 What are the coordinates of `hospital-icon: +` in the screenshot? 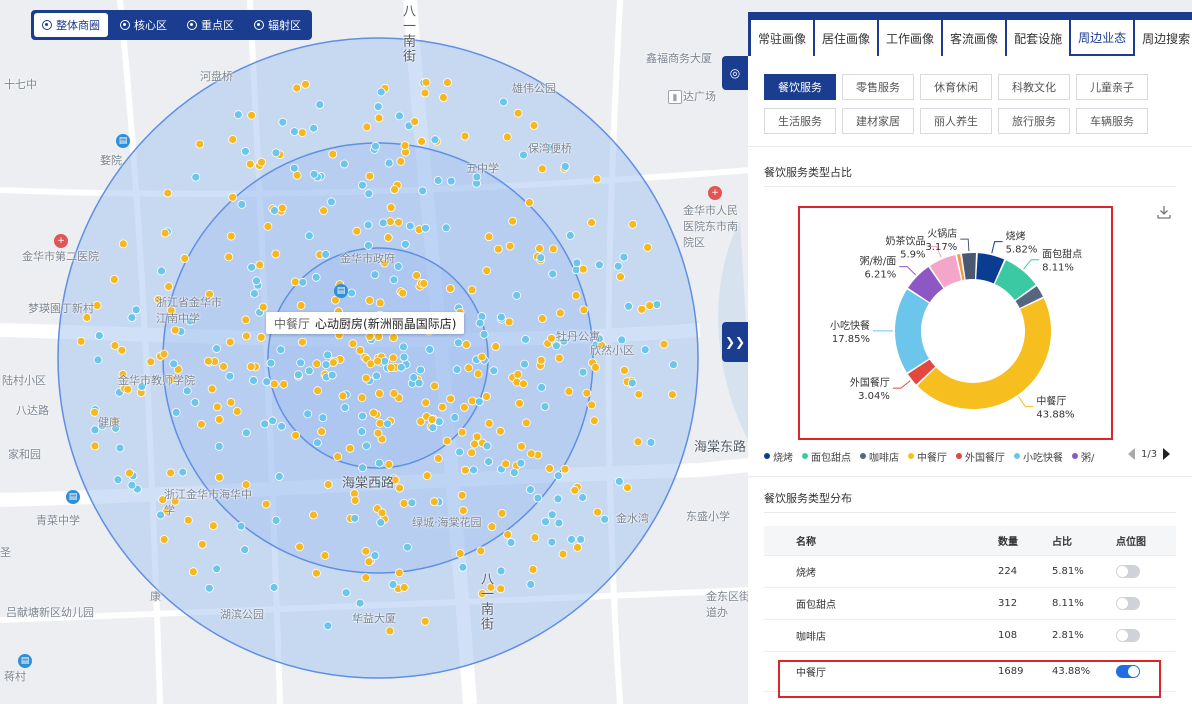 It's located at (715, 193).